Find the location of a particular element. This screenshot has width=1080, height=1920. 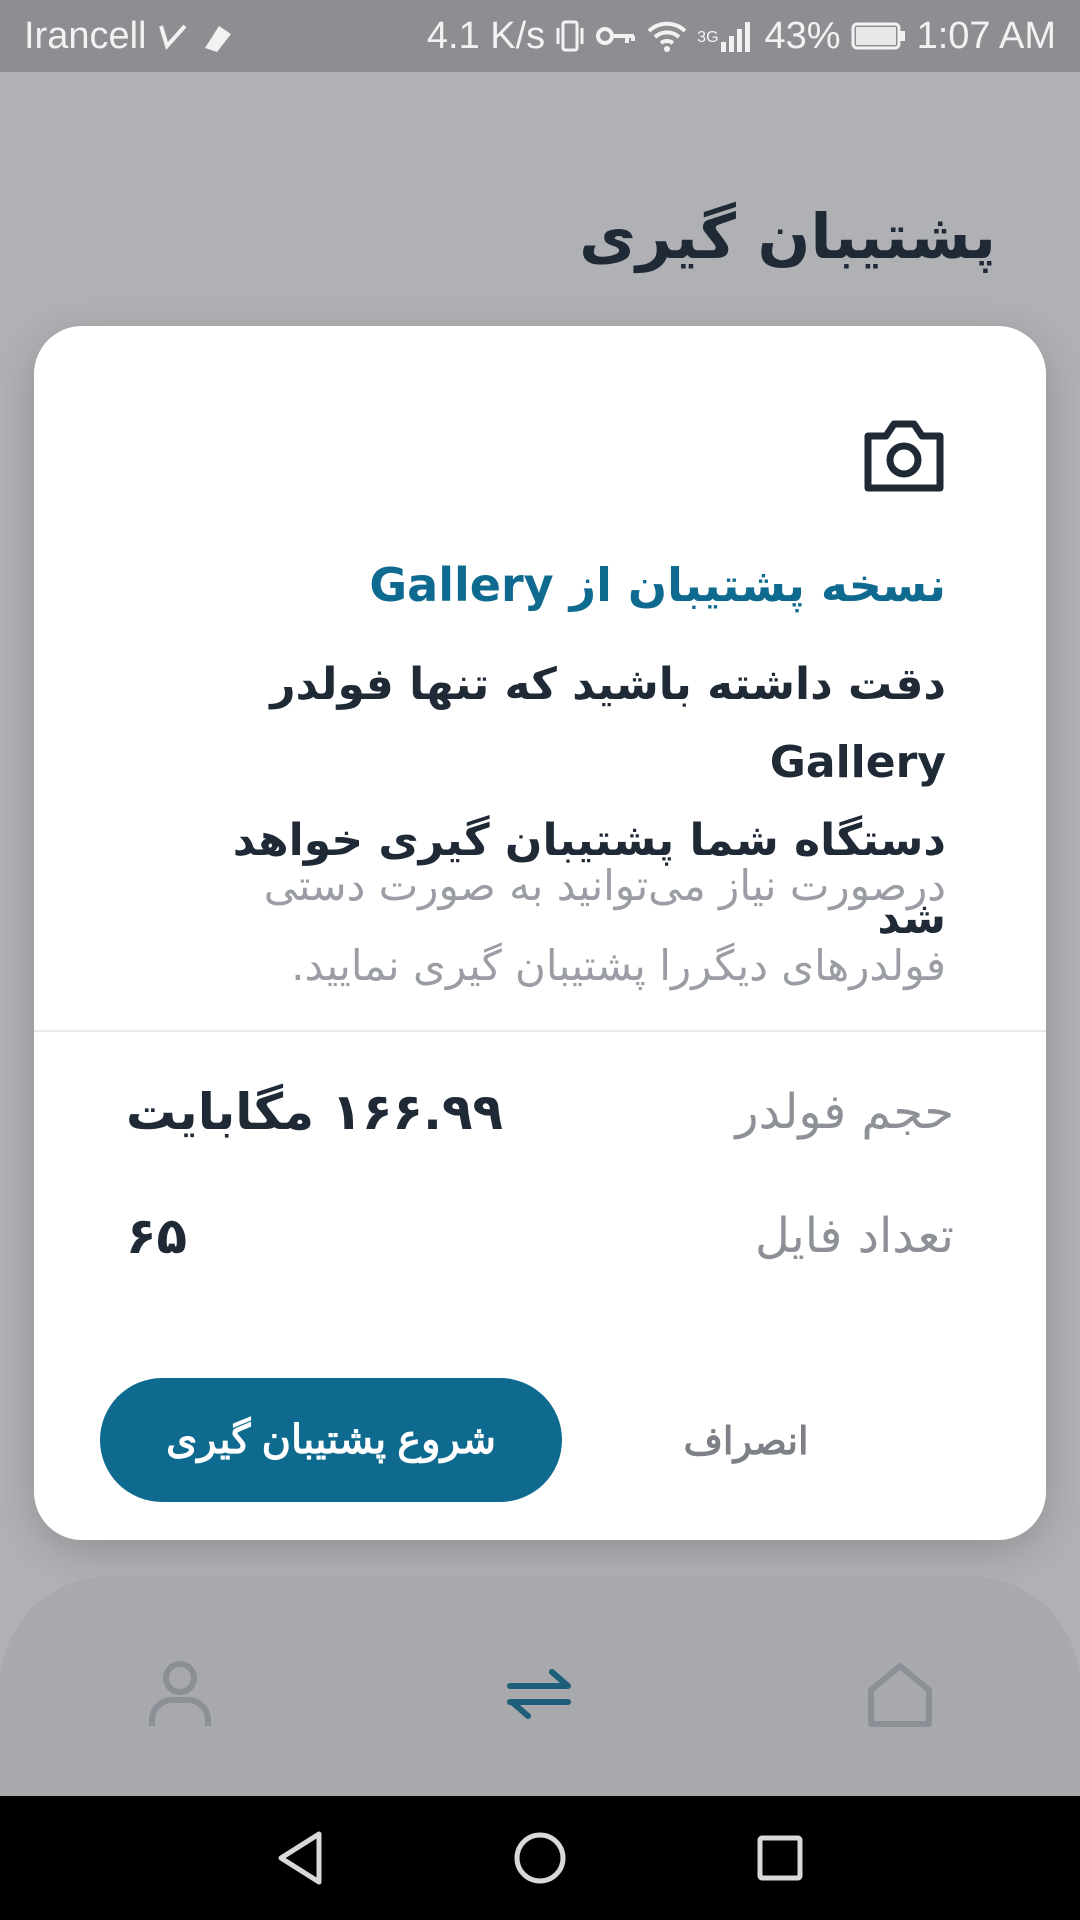

sim-check-icon is located at coordinates (173, 36).